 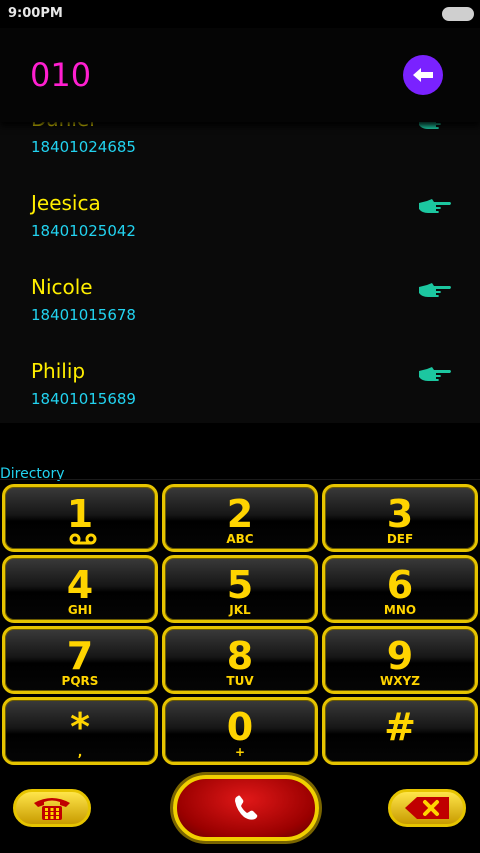 I want to click on delete-button, so click(x=427, y=808).